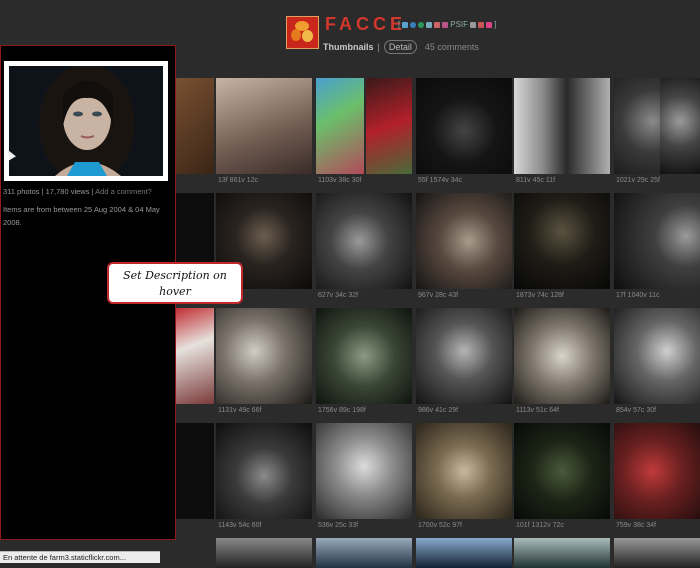 This screenshot has height=568, width=700. I want to click on thumbnail-stats: 1103v 38c 30f, so click(340, 180).